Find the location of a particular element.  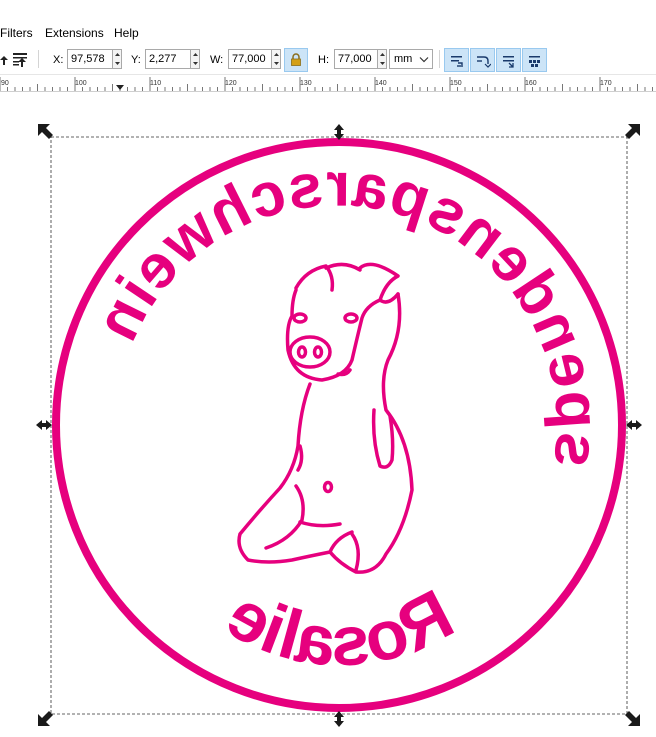

unit-select: mm is located at coordinates (411, 59).